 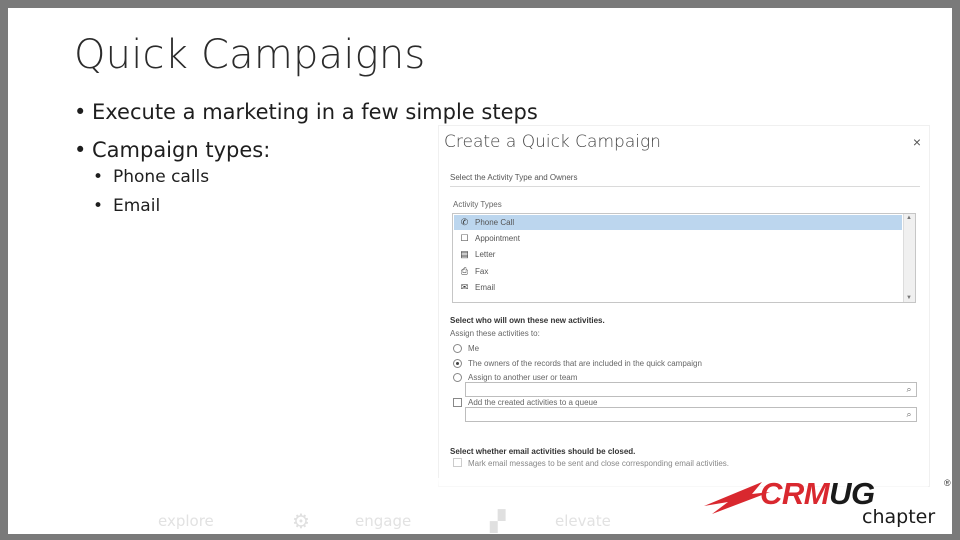 What do you see at coordinates (464, 271) in the screenshot?
I see `fax-icon: ⎙` at bounding box center [464, 271].